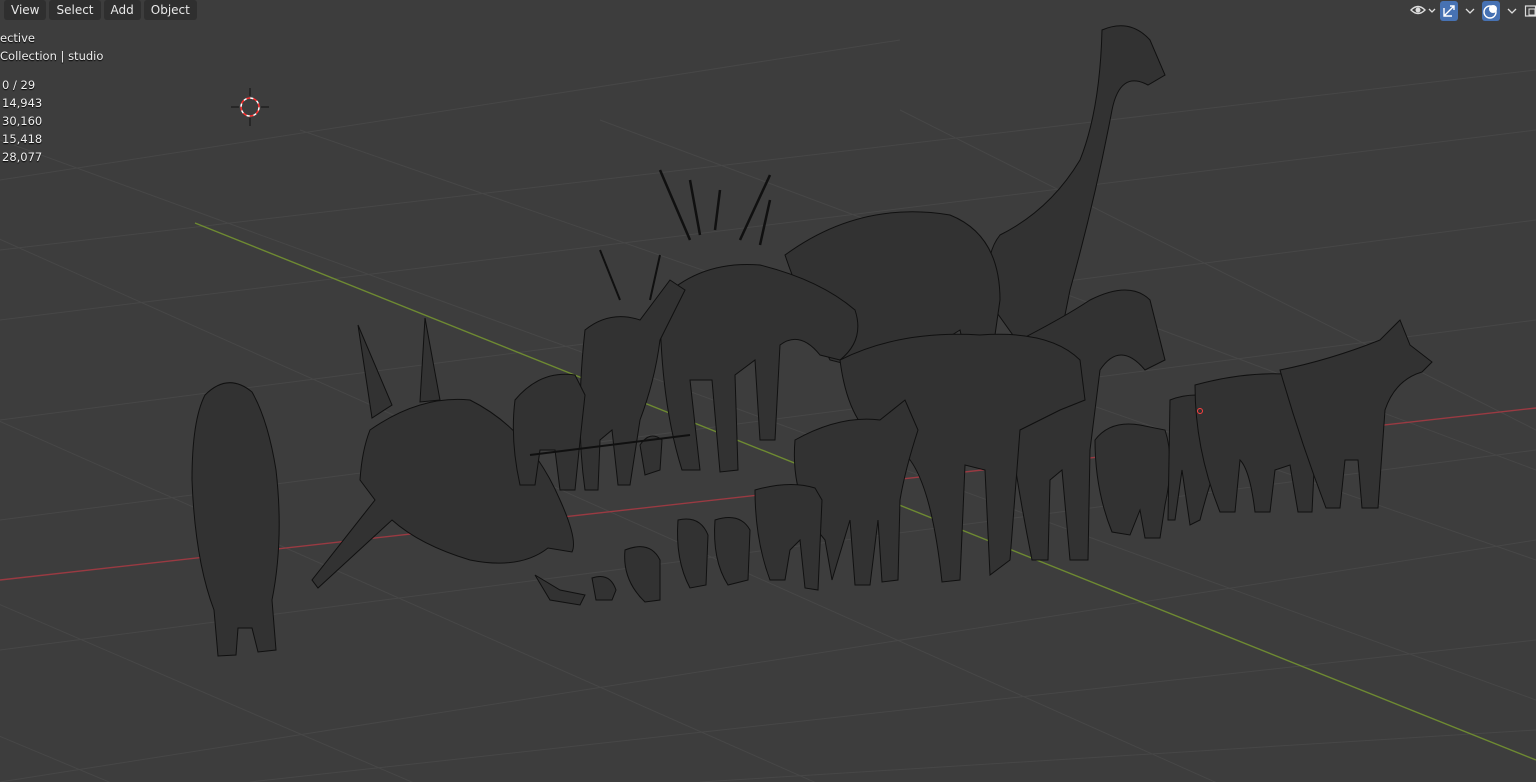 The image size is (1536, 782). What do you see at coordinates (788, 537) in the screenshot?
I see `goat-mesh` at bounding box center [788, 537].